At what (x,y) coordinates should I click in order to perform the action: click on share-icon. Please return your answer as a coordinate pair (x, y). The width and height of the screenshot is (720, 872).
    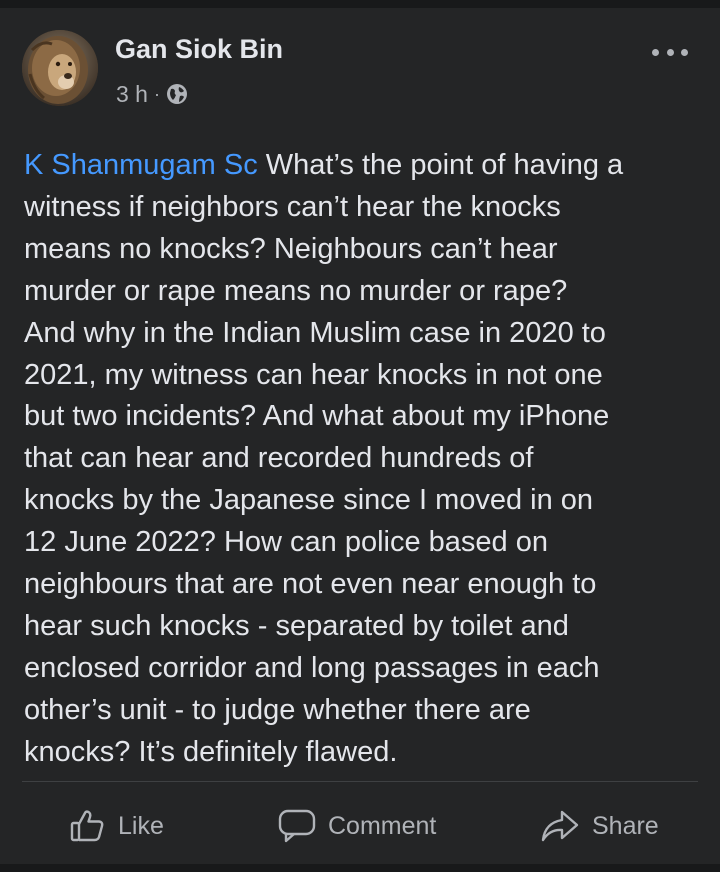
    Looking at the image, I should click on (560, 826).